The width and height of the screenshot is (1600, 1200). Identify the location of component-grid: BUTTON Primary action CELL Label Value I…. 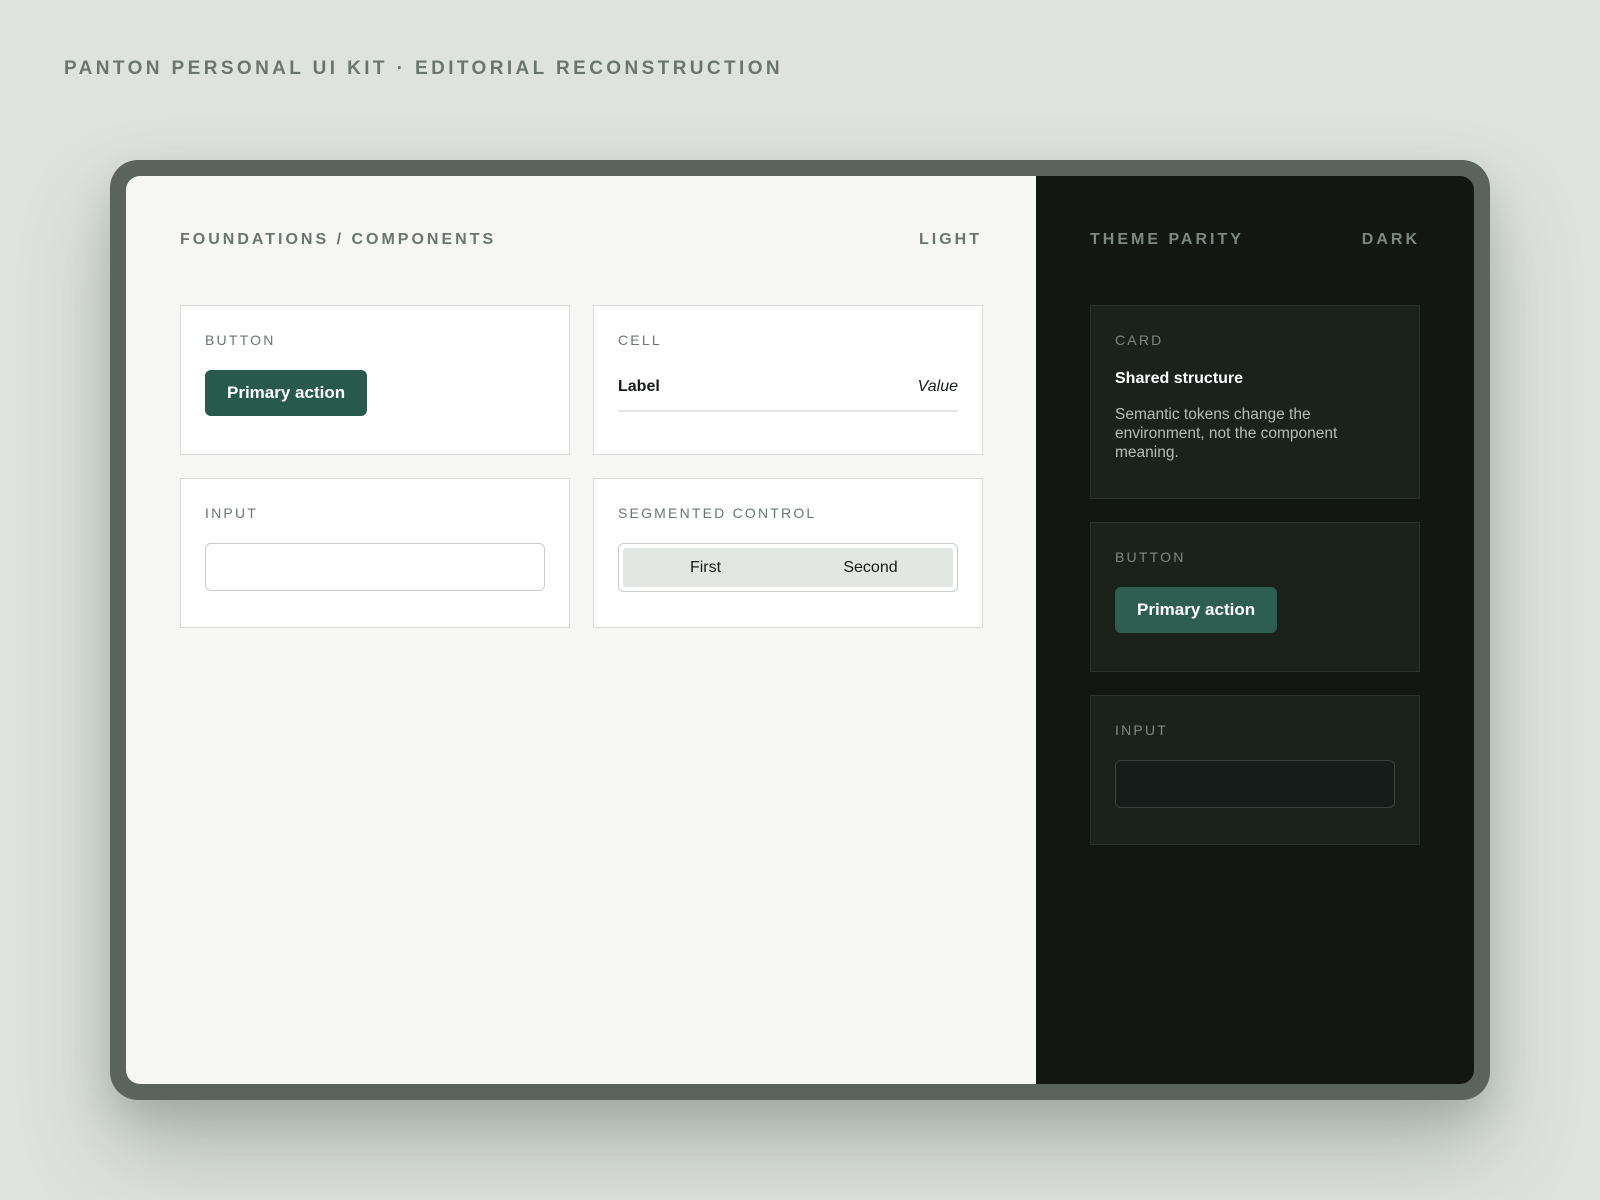
(581, 466).